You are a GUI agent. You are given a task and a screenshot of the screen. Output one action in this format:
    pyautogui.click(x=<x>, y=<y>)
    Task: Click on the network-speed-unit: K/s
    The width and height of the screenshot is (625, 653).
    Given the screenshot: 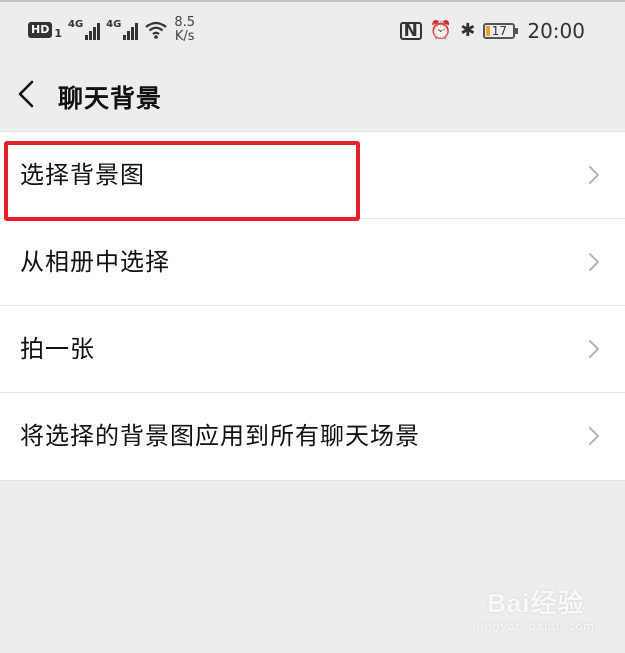 What is the action you would take?
    pyautogui.click(x=184, y=36)
    